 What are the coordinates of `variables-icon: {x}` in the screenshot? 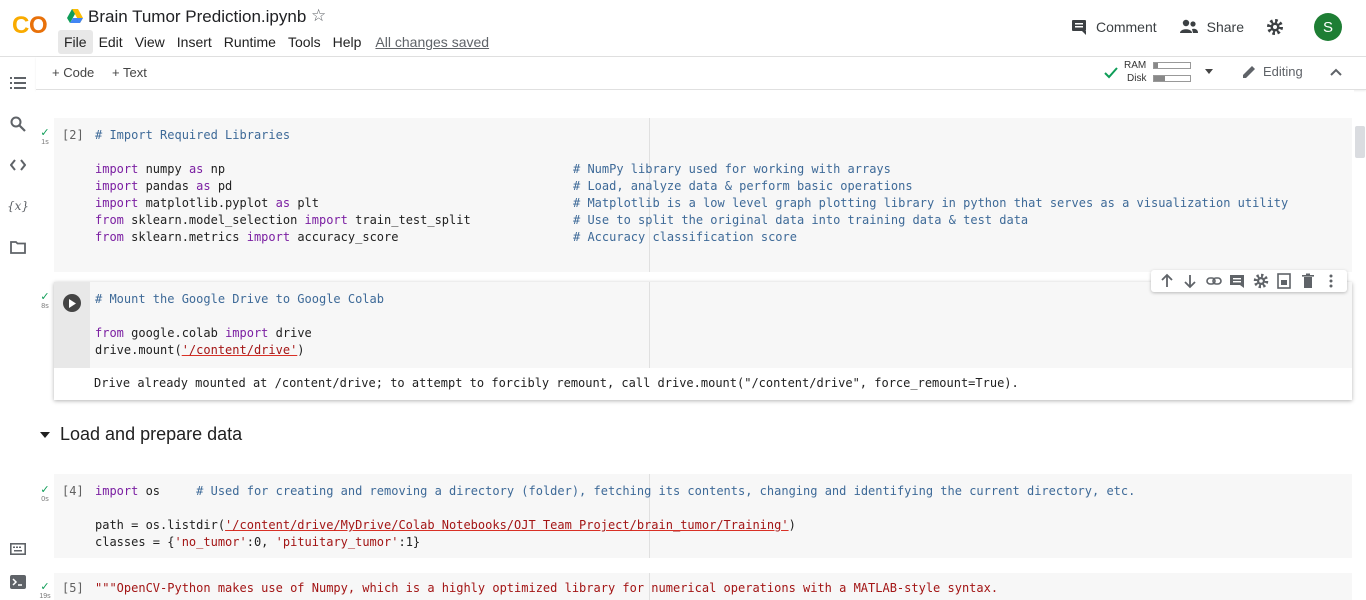 It's located at (18, 206).